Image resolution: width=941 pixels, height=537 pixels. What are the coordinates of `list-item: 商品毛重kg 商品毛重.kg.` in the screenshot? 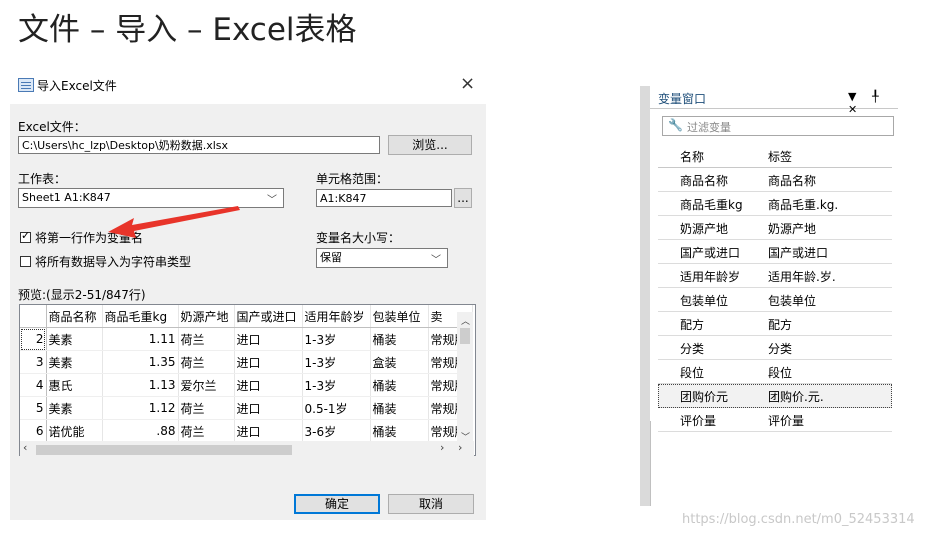 It's located at (775, 204).